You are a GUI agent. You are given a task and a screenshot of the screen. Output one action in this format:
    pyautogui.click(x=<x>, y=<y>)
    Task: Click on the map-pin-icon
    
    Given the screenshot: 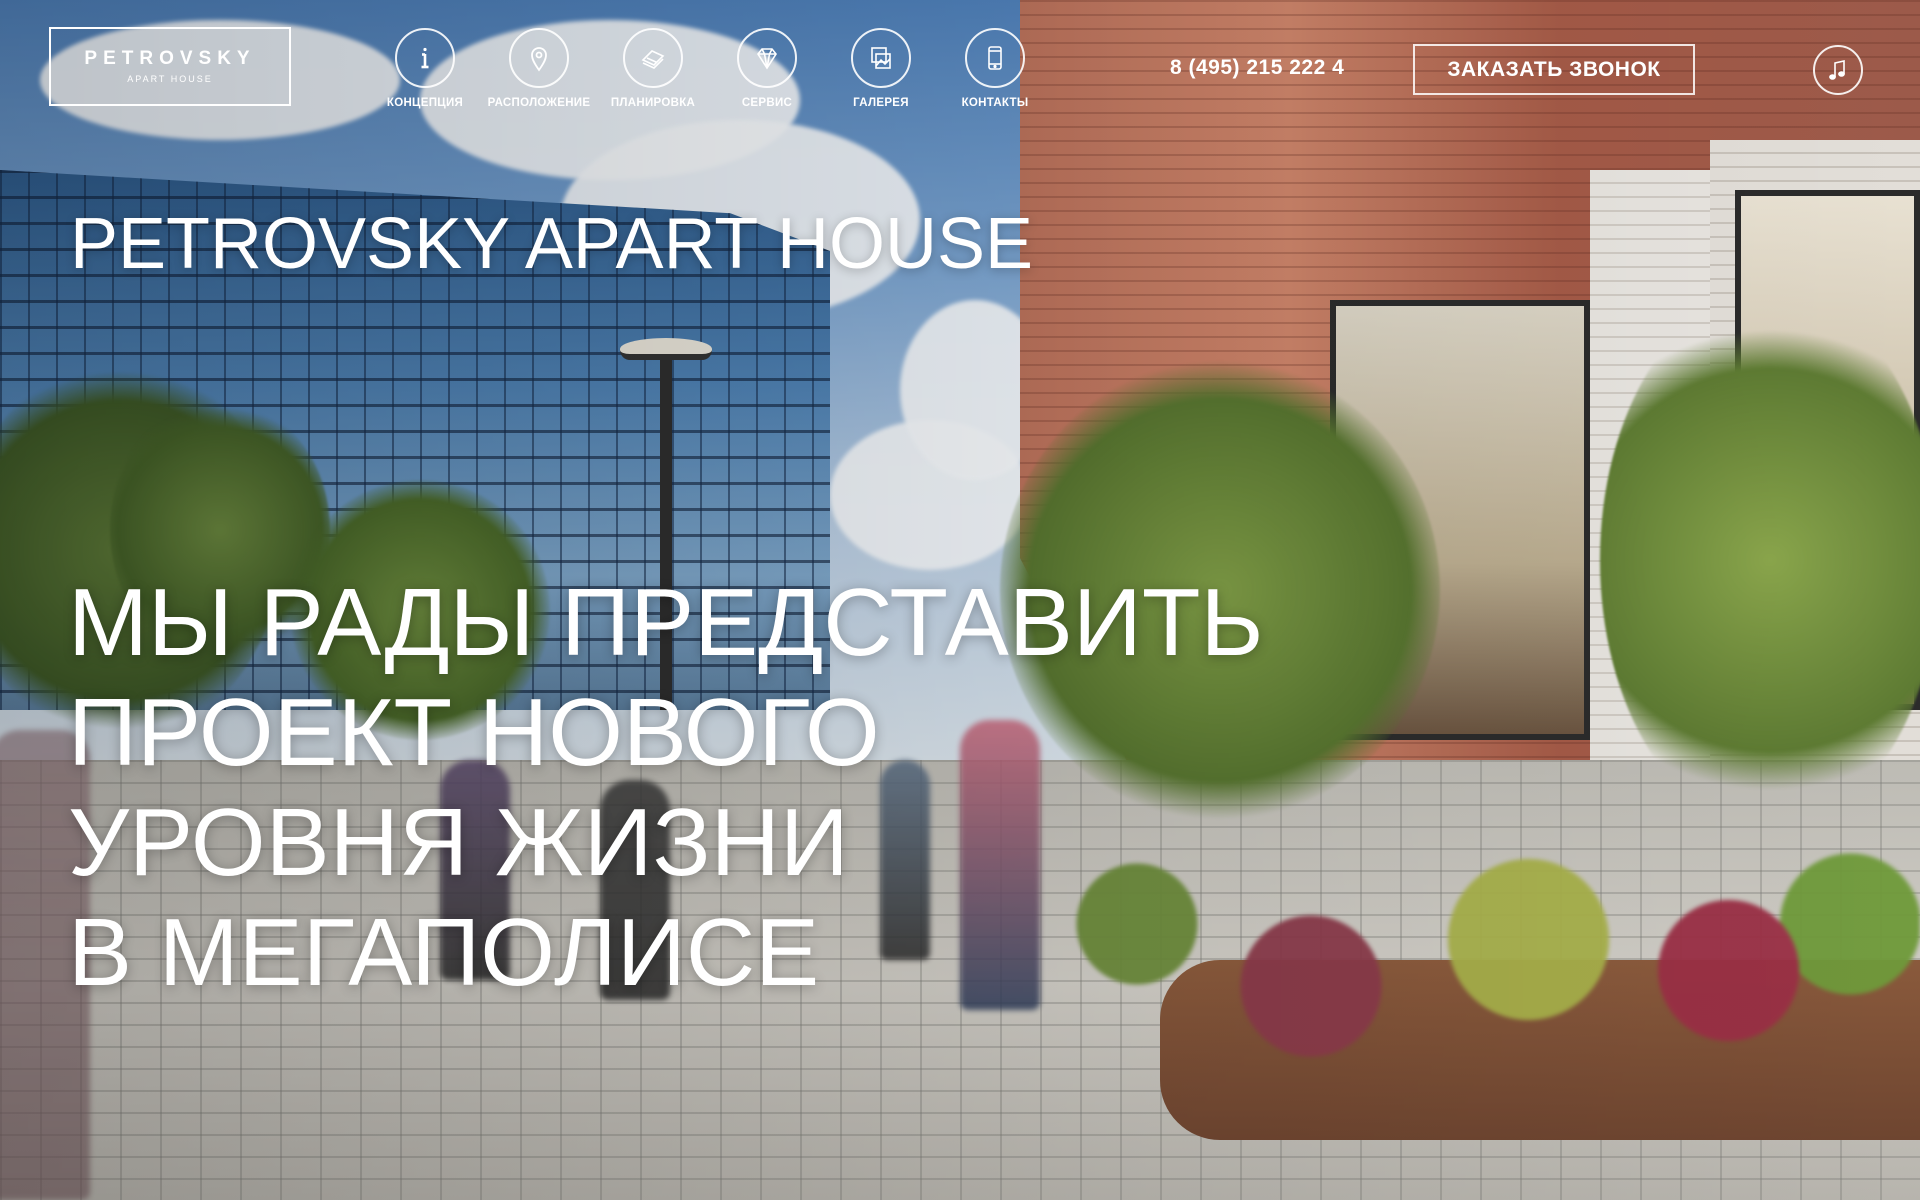 What is the action you would take?
    pyautogui.click(x=539, y=58)
    